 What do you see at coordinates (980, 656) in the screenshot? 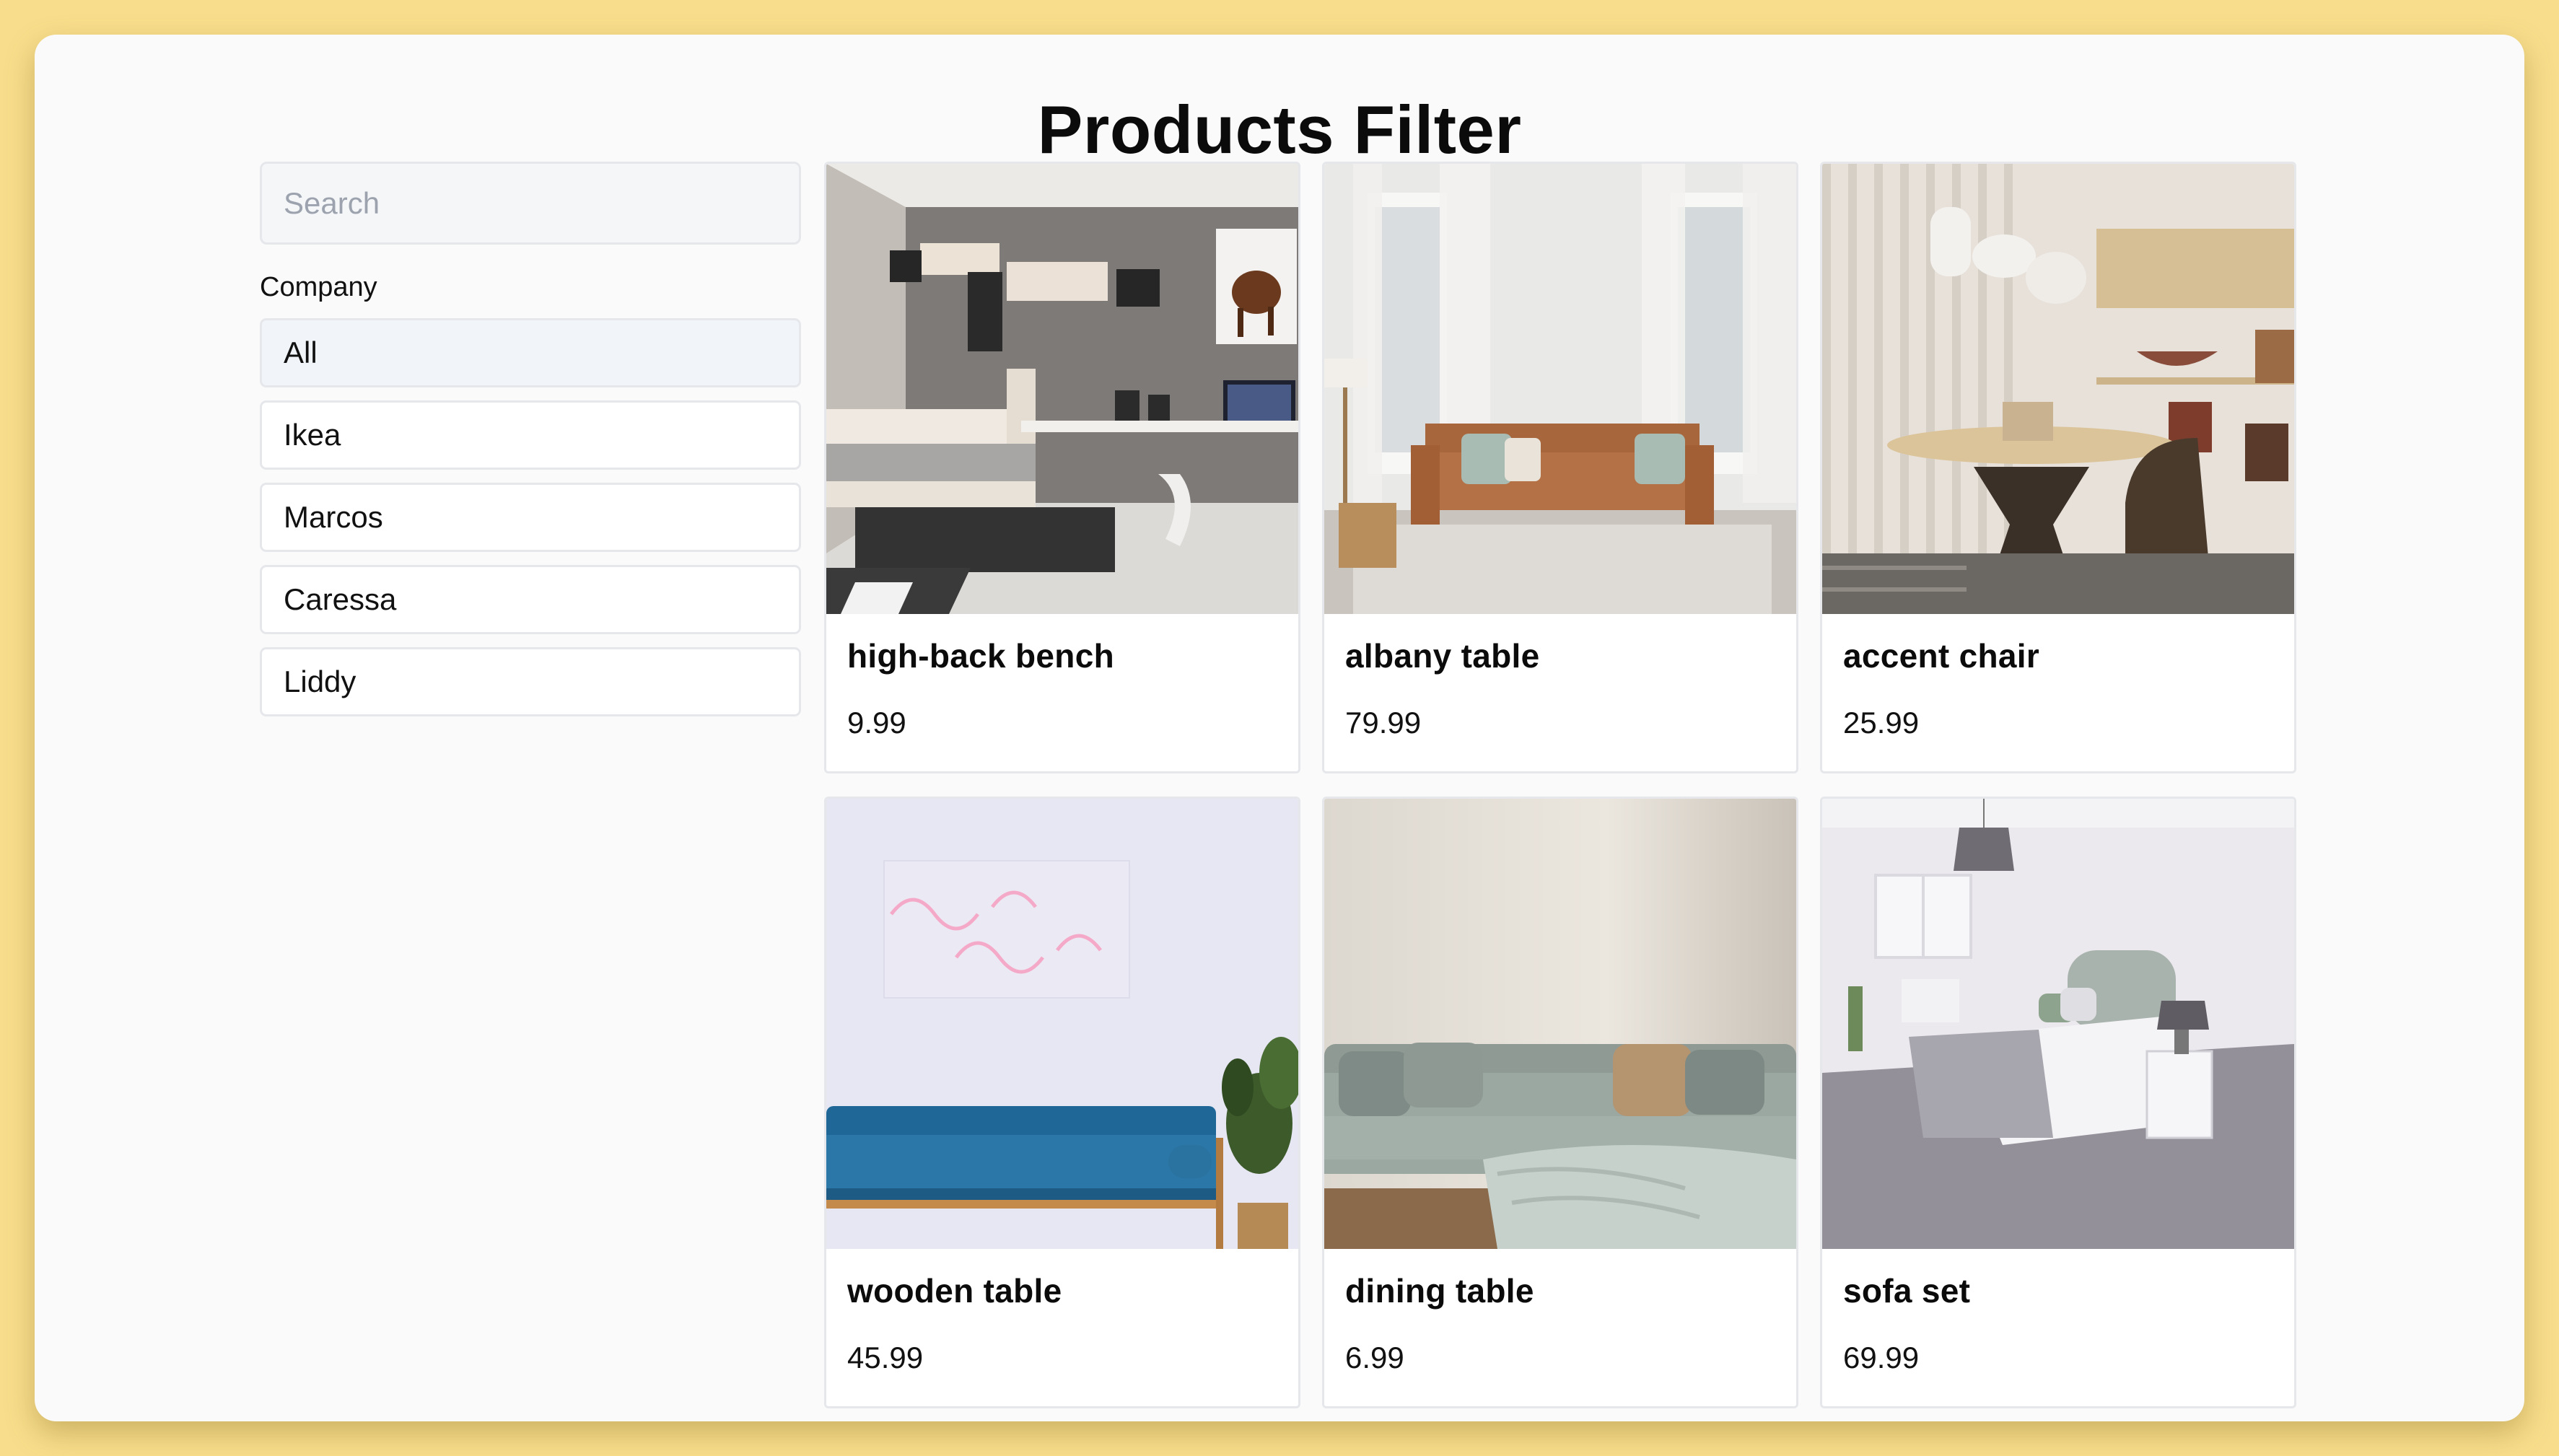
I see `product-name: high-back bench` at bounding box center [980, 656].